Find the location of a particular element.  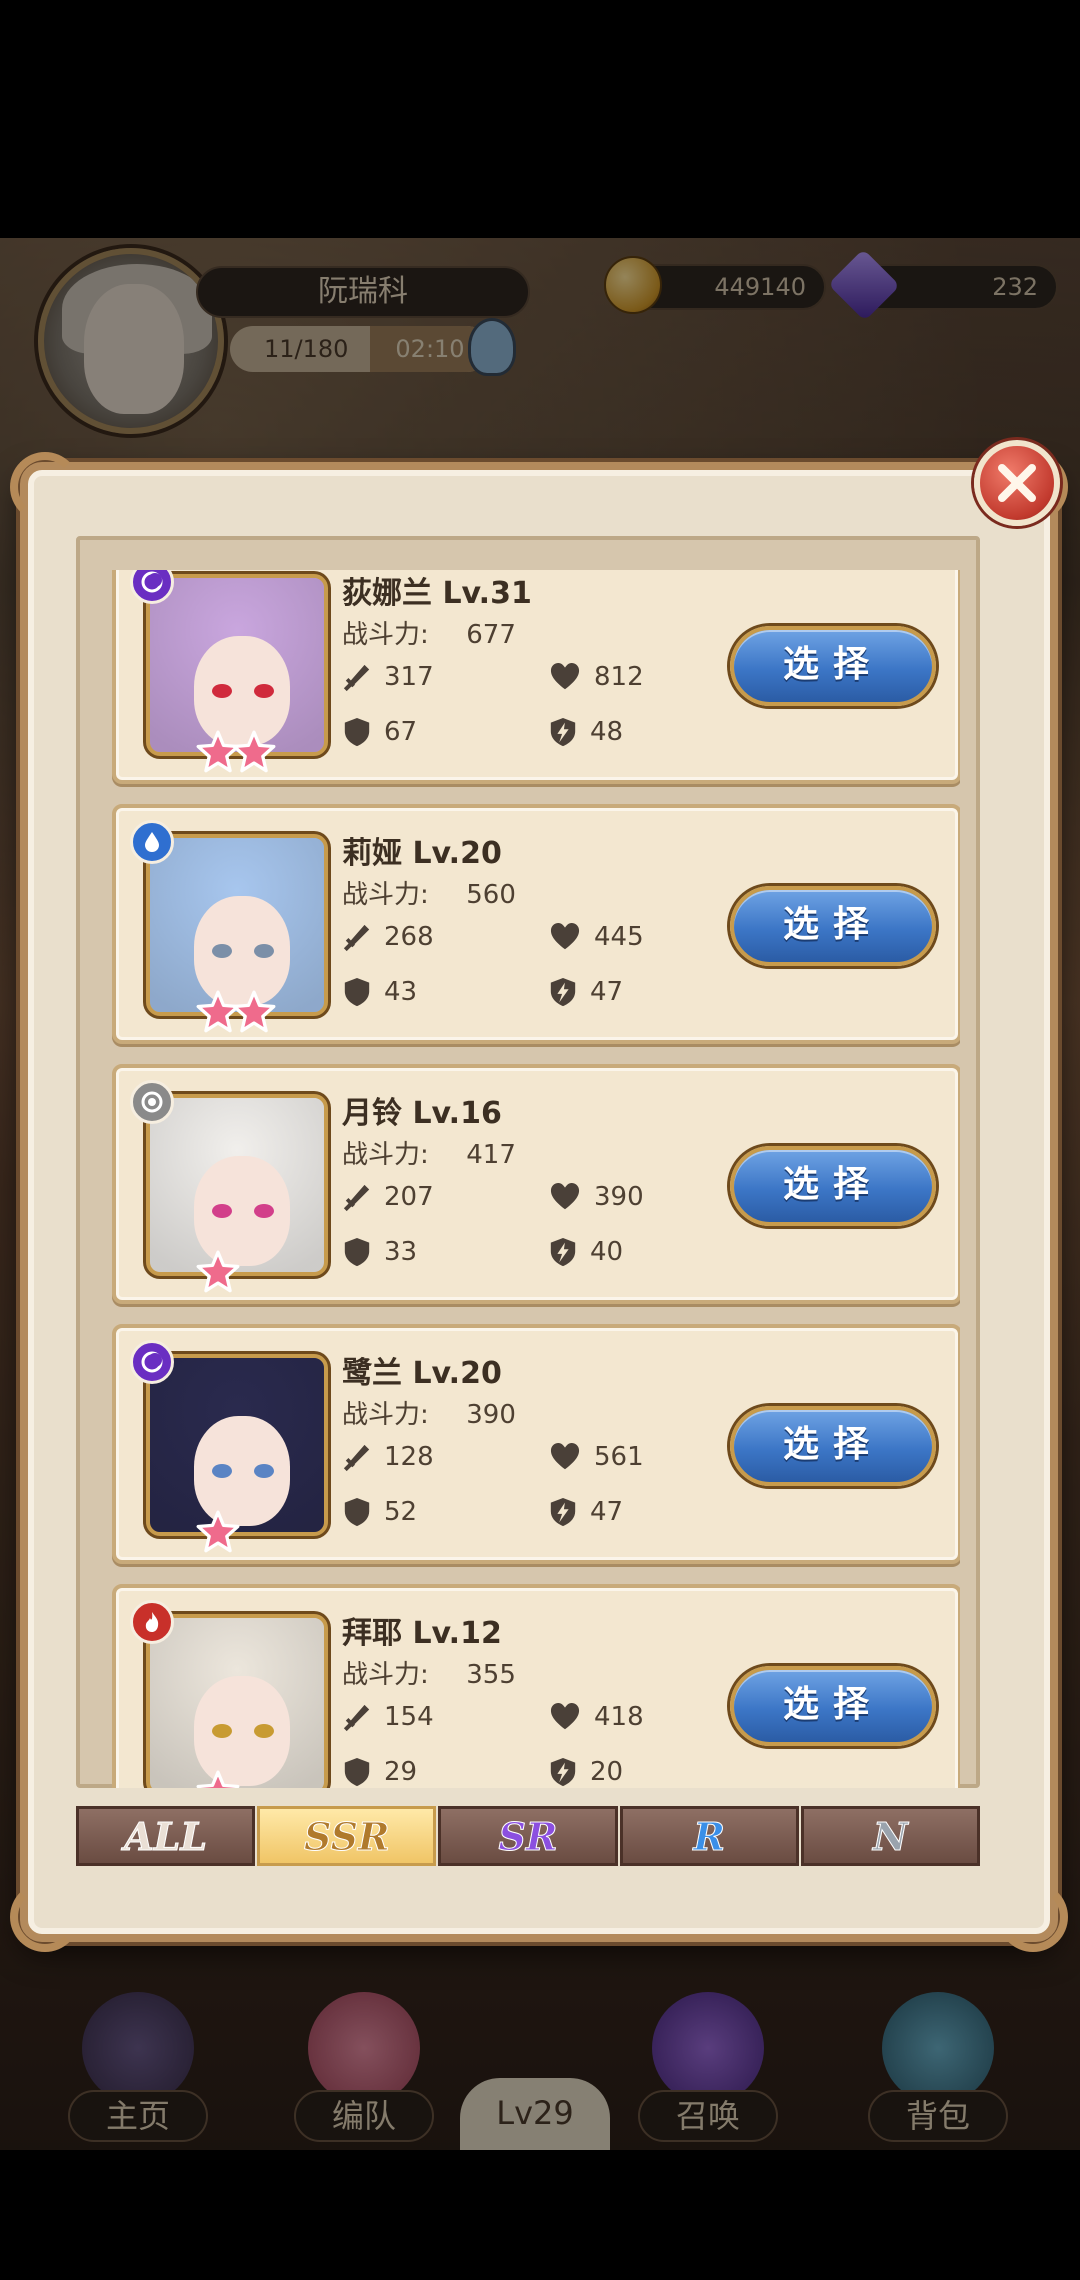

filter-tab-r: R is located at coordinates (709, 1836).